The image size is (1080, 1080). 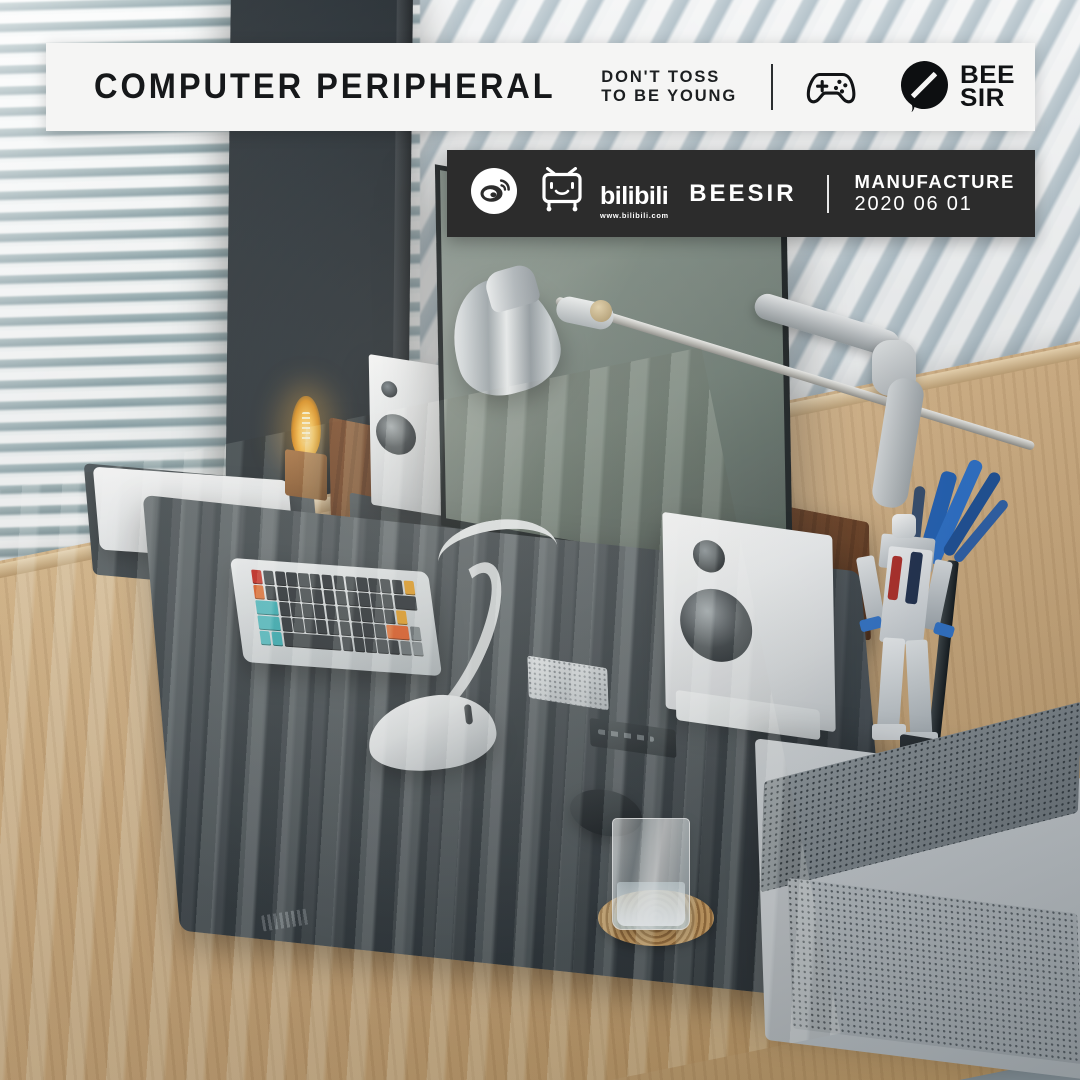 I want to click on water-glass, so click(x=651, y=874).